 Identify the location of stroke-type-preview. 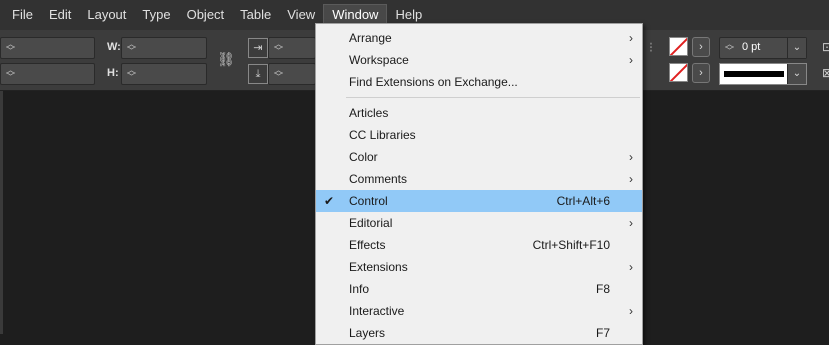
(754, 74).